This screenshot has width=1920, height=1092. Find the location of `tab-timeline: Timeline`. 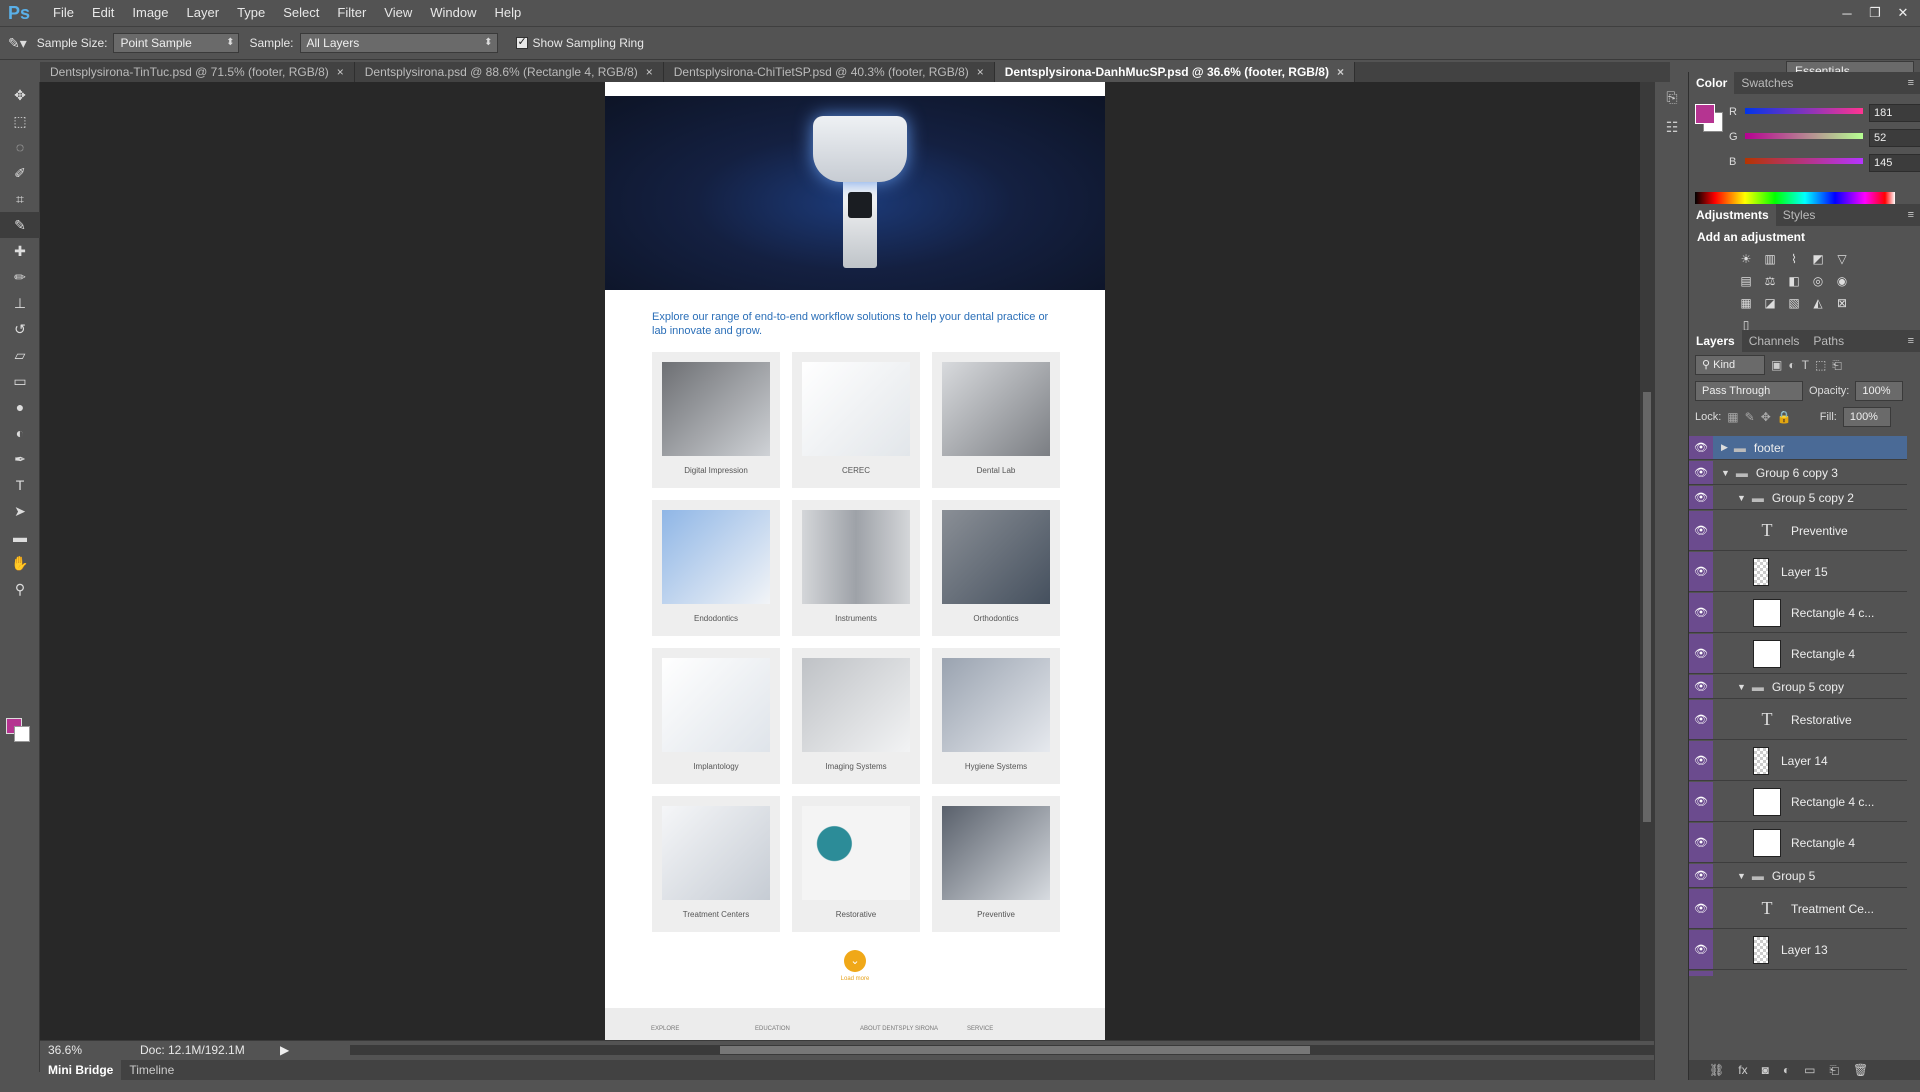

tab-timeline: Timeline is located at coordinates (151, 1070).